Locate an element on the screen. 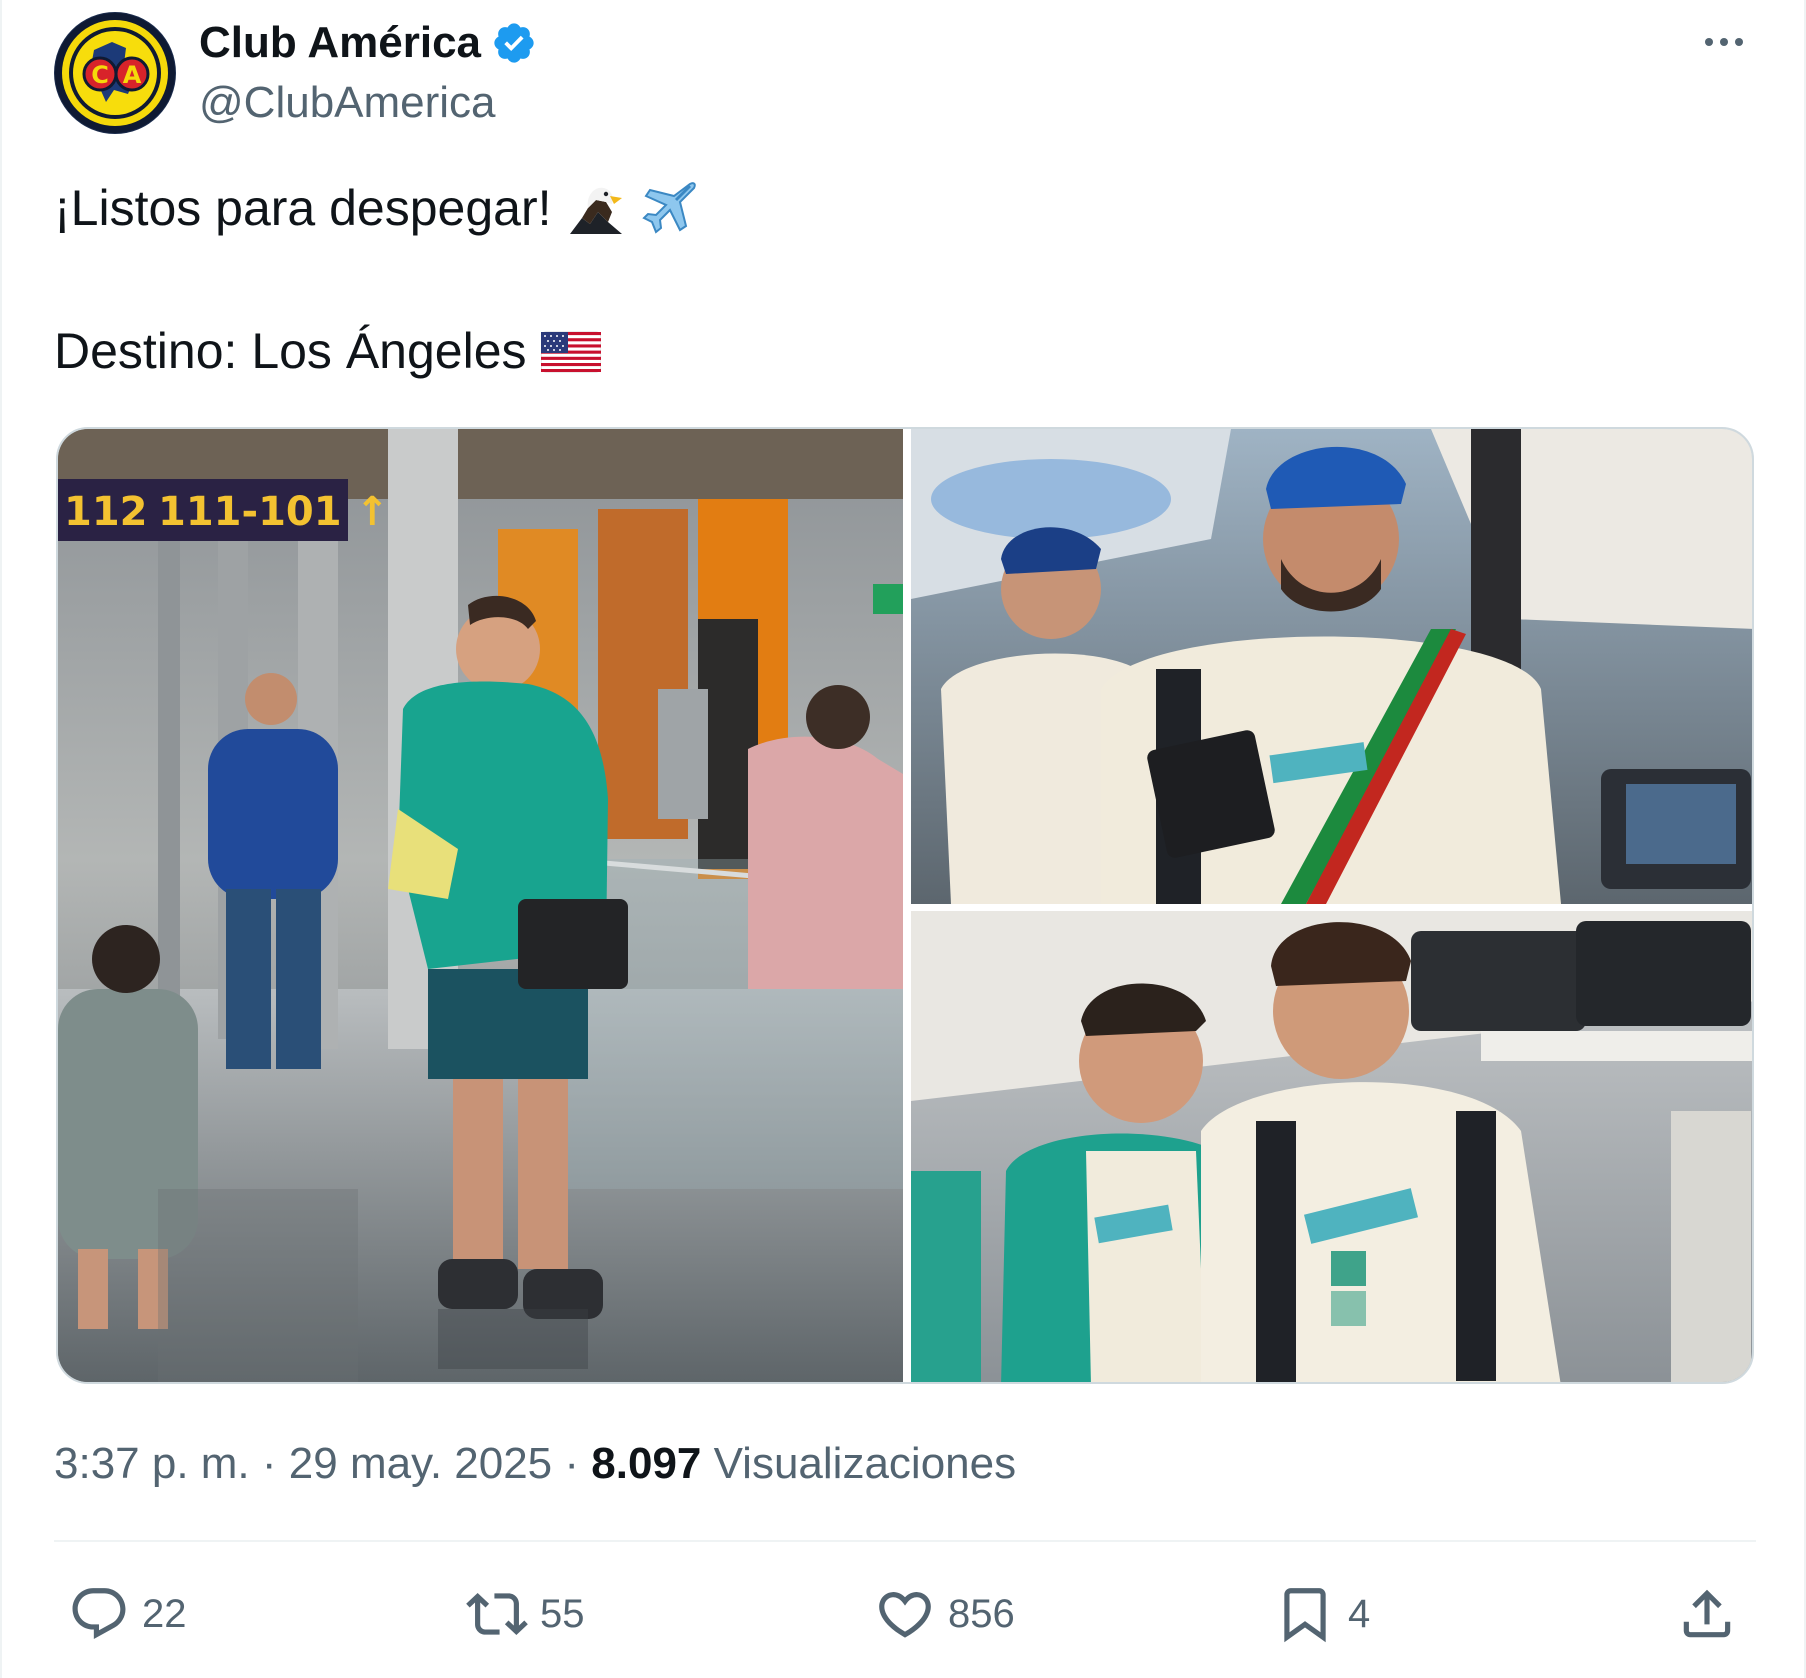 The height and width of the screenshot is (1678, 1806). us-flag-emoji-icon is located at coordinates (570, 351).